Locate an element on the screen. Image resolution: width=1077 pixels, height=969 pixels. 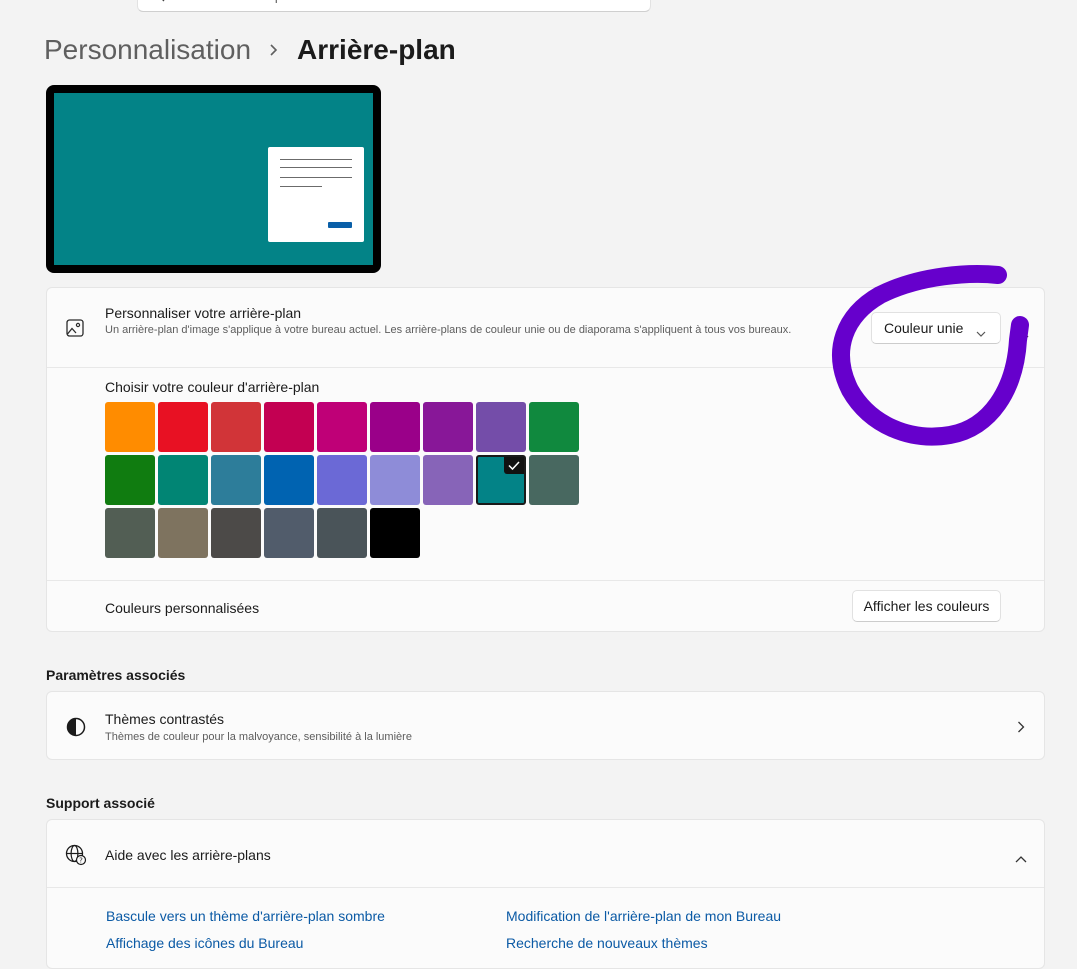
checkmark-icon is located at coordinates (514, 465).